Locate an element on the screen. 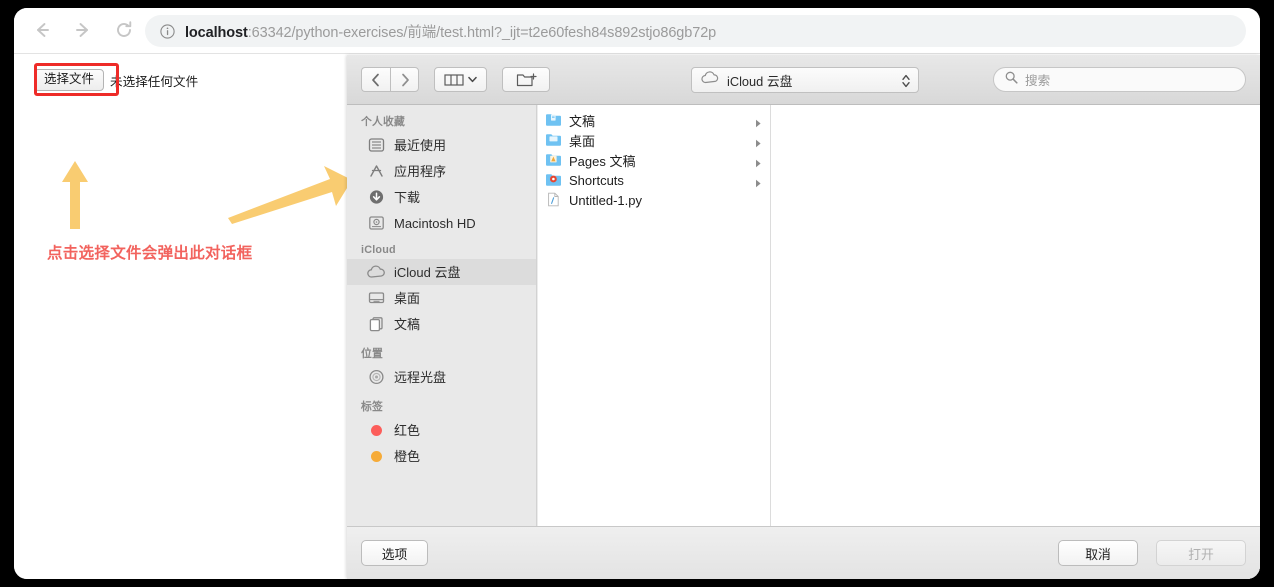 The image size is (1274, 587). folder-desktop-icon is located at coordinates (553, 140).